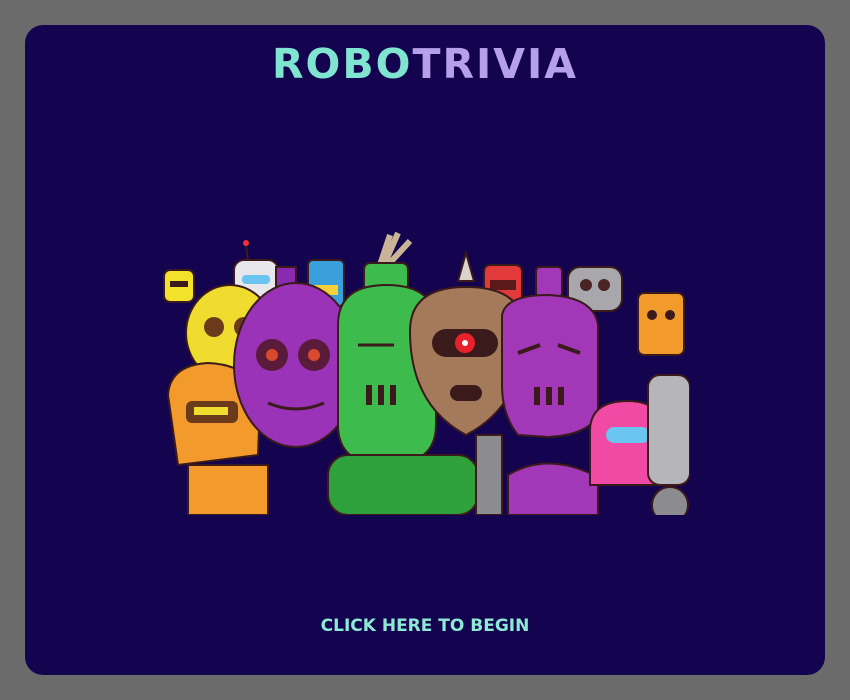 This screenshot has height=700, width=850. What do you see at coordinates (661, 324) in the screenshot?
I see `back-robot-orange` at bounding box center [661, 324].